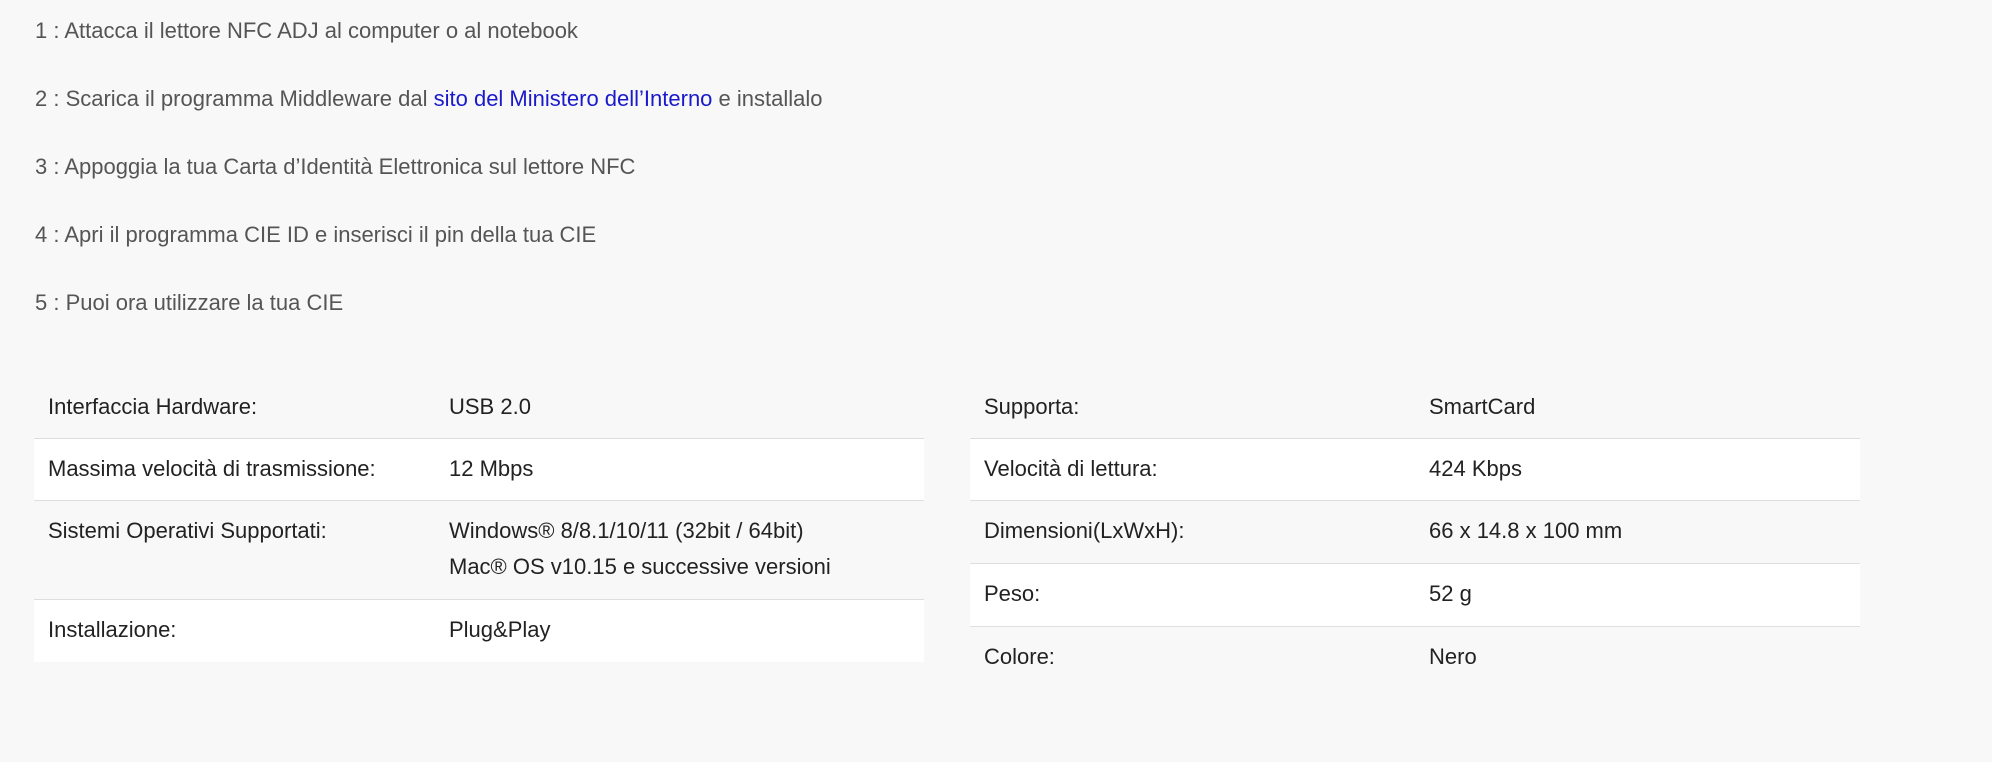 This screenshot has width=1992, height=762. Describe the element at coordinates (187, 530) in the screenshot. I see `spec-key: Sistemi Operativi Supportati:` at that location.